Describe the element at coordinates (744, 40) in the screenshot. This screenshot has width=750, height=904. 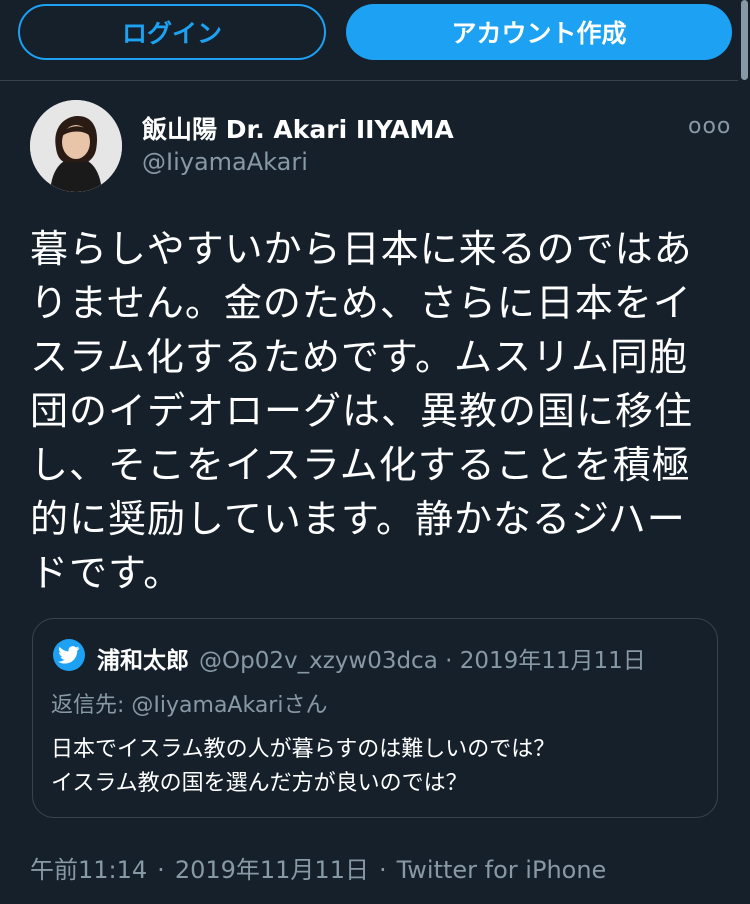
I see `scrollbar-thumb` at that location.